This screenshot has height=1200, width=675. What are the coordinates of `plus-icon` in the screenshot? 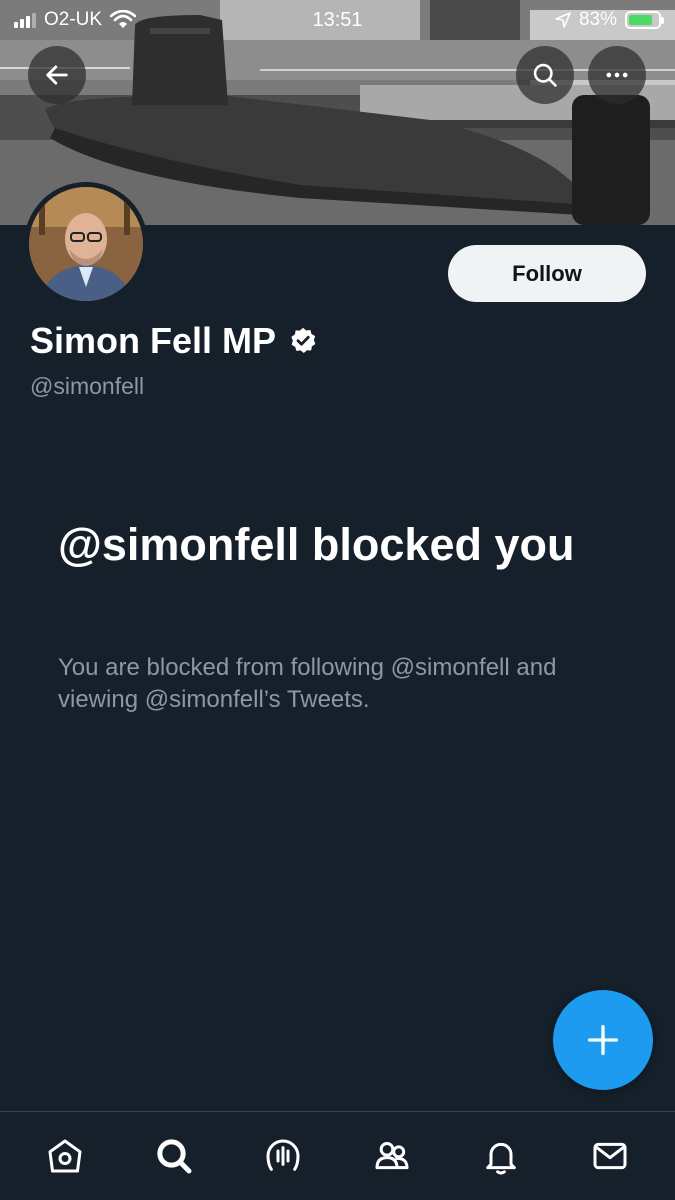 It's located at (603, 1040).